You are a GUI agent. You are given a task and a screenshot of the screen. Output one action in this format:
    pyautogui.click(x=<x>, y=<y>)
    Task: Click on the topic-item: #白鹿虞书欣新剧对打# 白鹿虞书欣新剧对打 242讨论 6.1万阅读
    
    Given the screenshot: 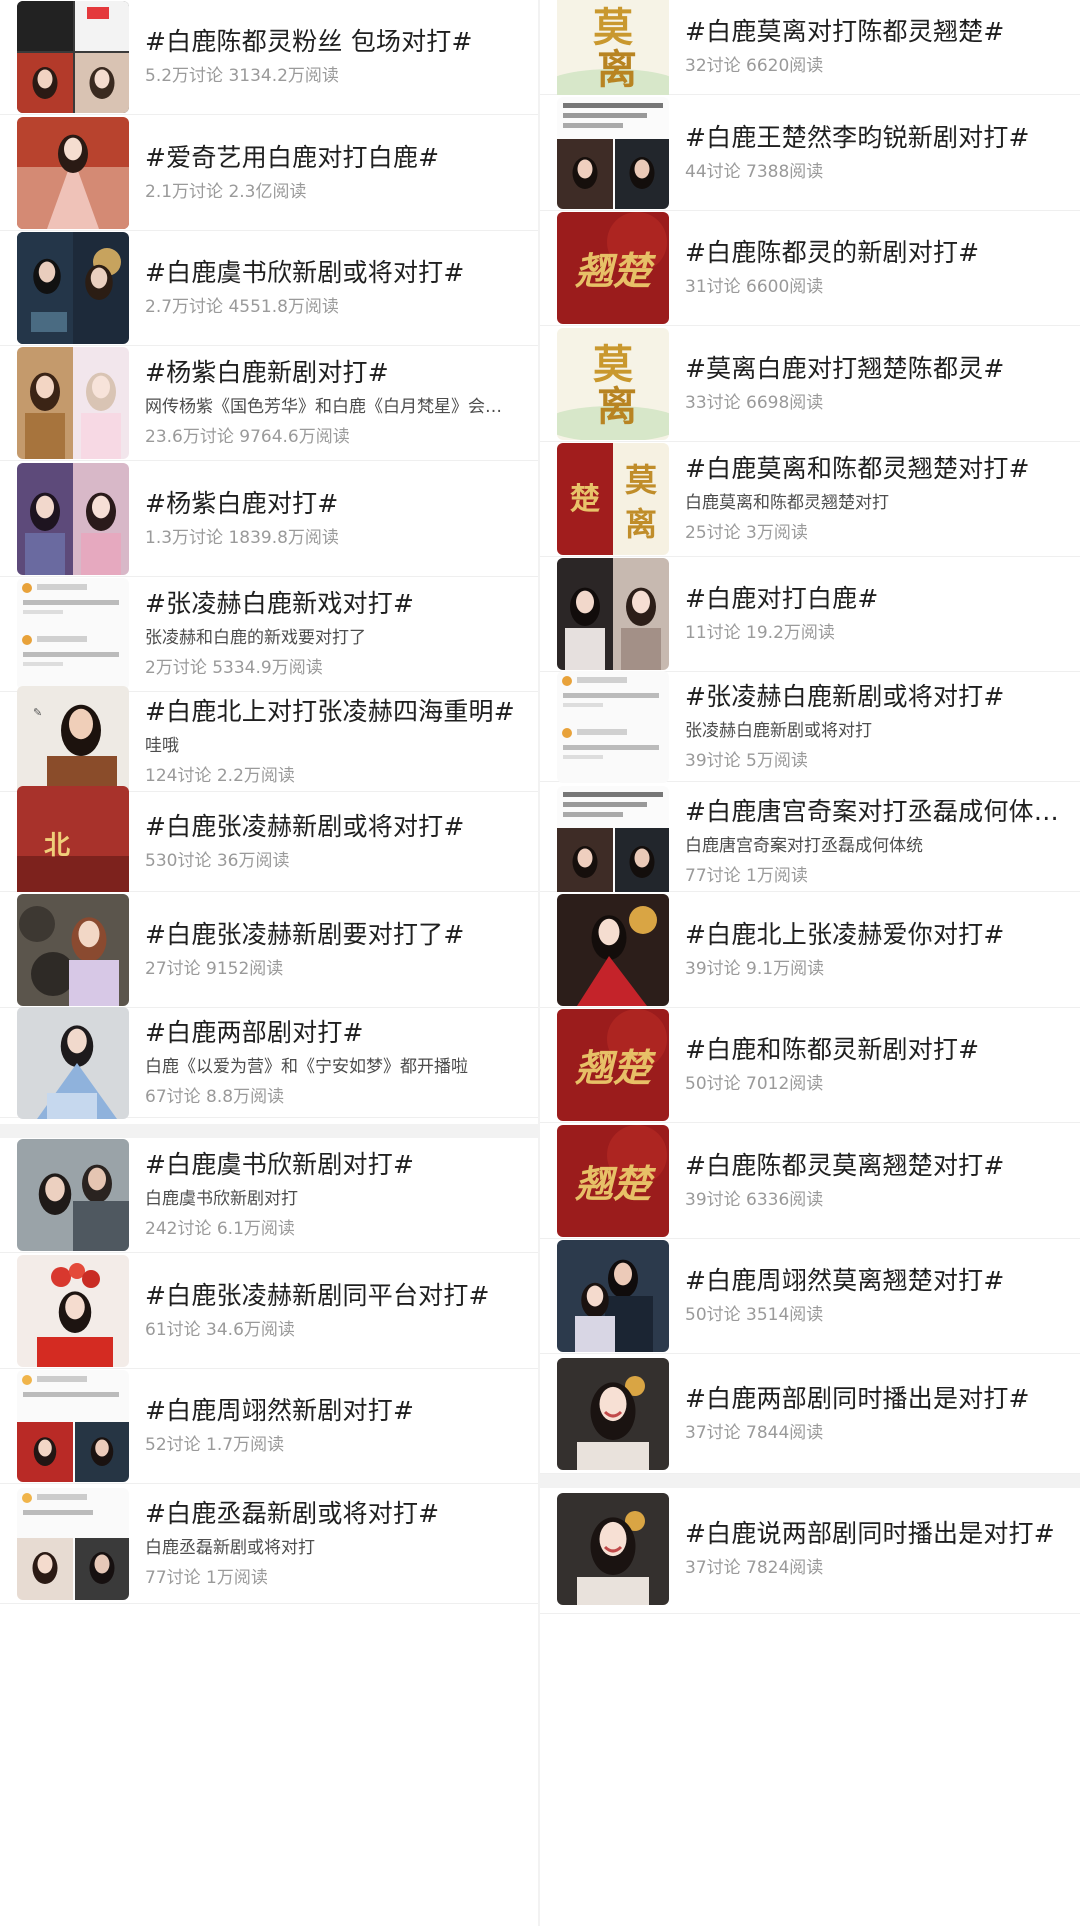 What is the action you would take?
    pyautogui.click(x=269, y=1195)
    